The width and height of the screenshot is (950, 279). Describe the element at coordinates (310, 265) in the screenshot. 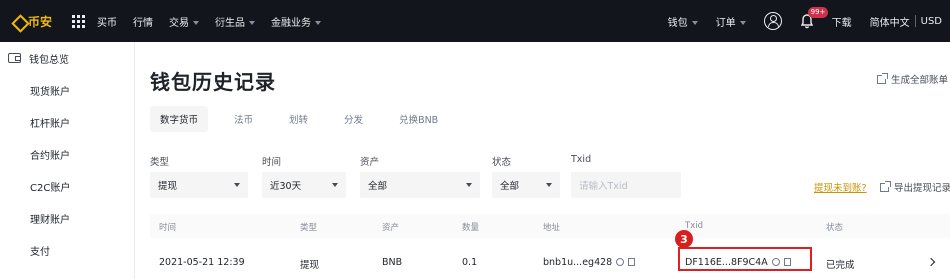

I see `cell-type: 提现` at that location.